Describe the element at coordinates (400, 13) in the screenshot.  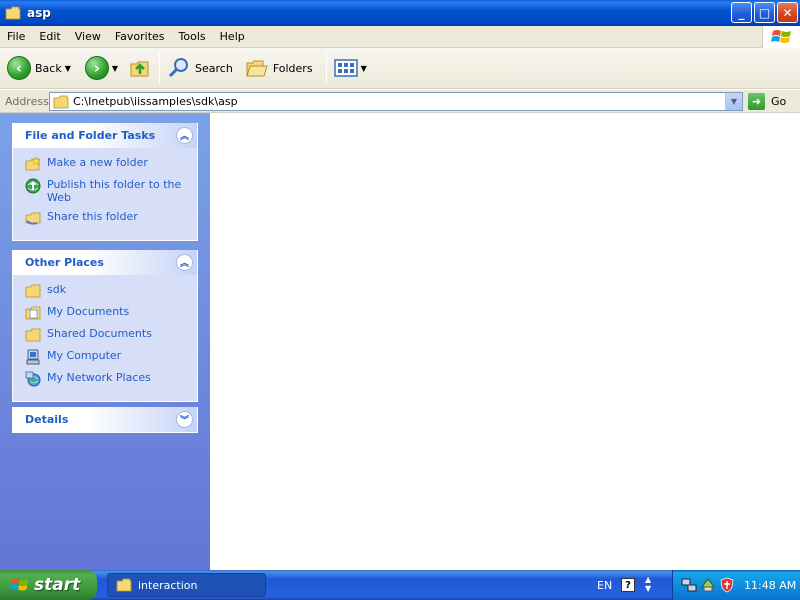
I see `title-bar: asp _ □ ✕` at that location.